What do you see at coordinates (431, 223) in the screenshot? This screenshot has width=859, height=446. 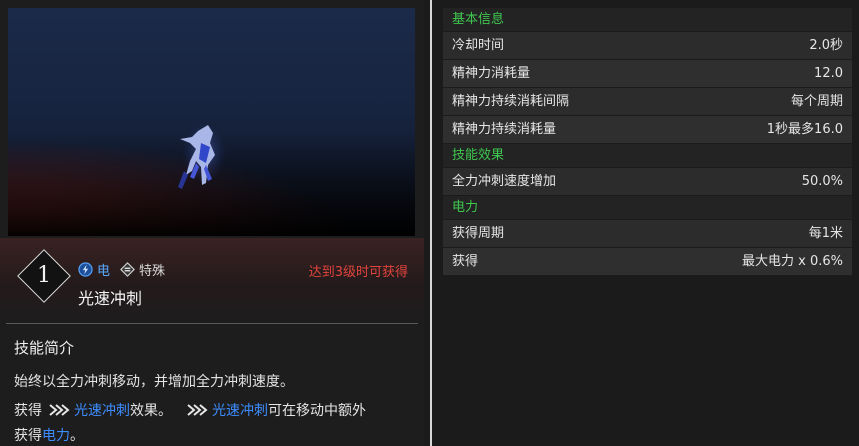 I see `panel-divider` at bounding box center [431, 223].